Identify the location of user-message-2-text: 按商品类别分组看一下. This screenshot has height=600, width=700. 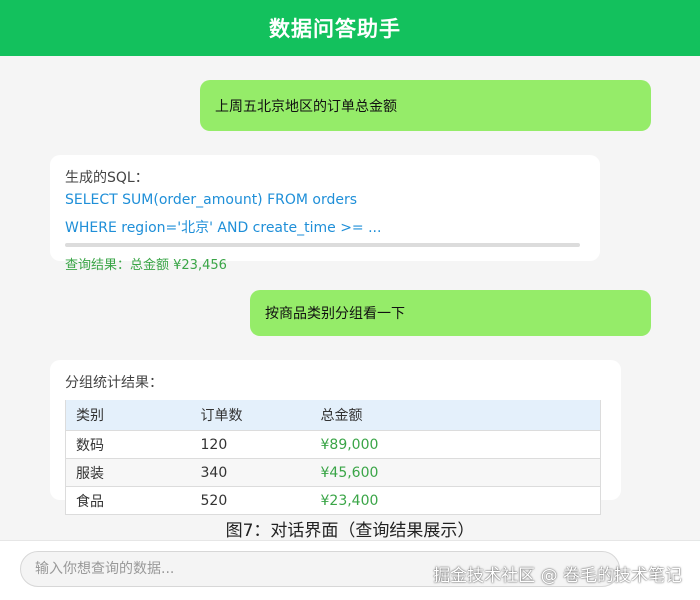
(335, 314).